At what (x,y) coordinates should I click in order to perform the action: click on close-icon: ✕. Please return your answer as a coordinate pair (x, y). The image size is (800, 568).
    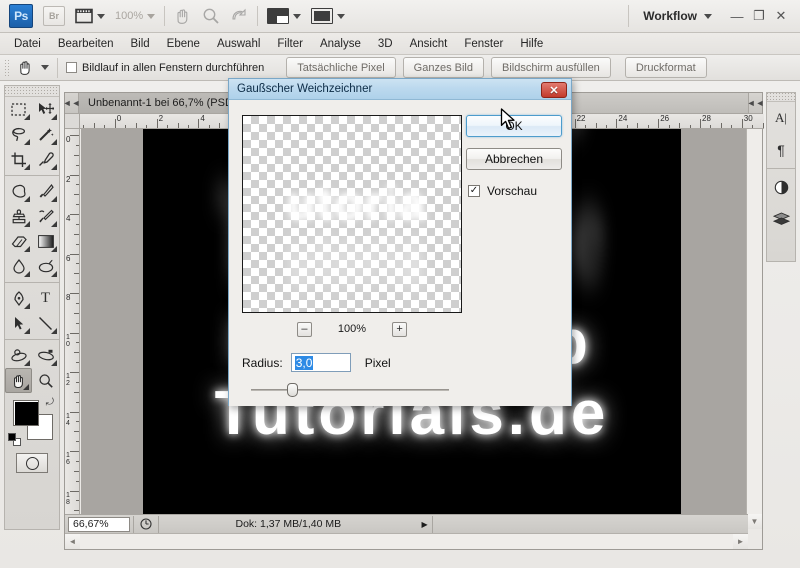
    Looking at the image, I should click on (554, 90).